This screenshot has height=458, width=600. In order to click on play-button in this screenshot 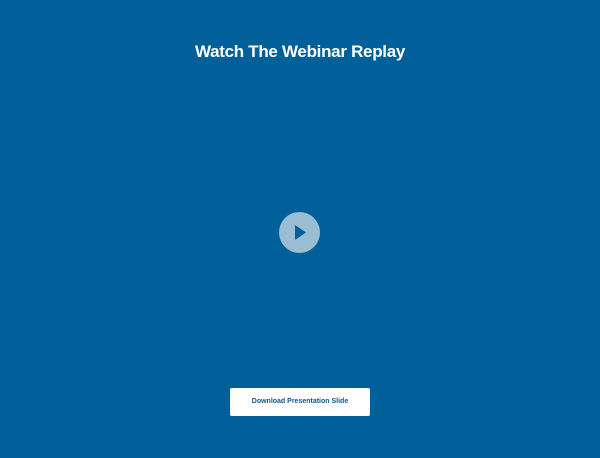, I will do `click(299, 232)`.